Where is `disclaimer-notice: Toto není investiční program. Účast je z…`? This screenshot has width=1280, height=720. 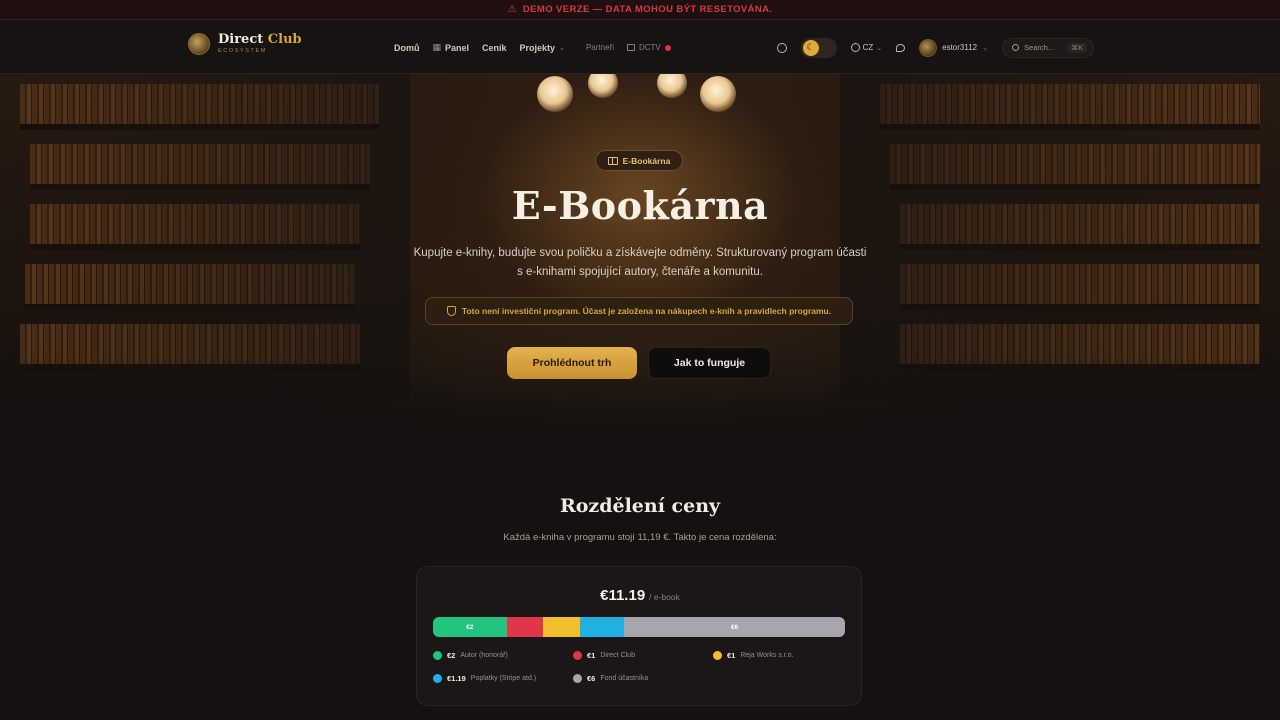 disclaimer-notice: Toto není investiční program. Účast je z… is located at coordinates (639, 311).